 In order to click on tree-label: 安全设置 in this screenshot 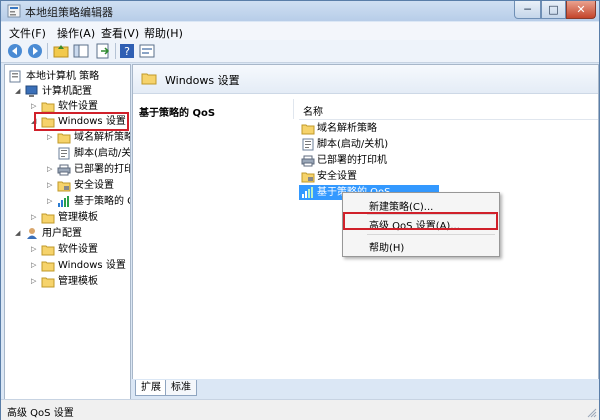, I will do `click(94, 185)`.